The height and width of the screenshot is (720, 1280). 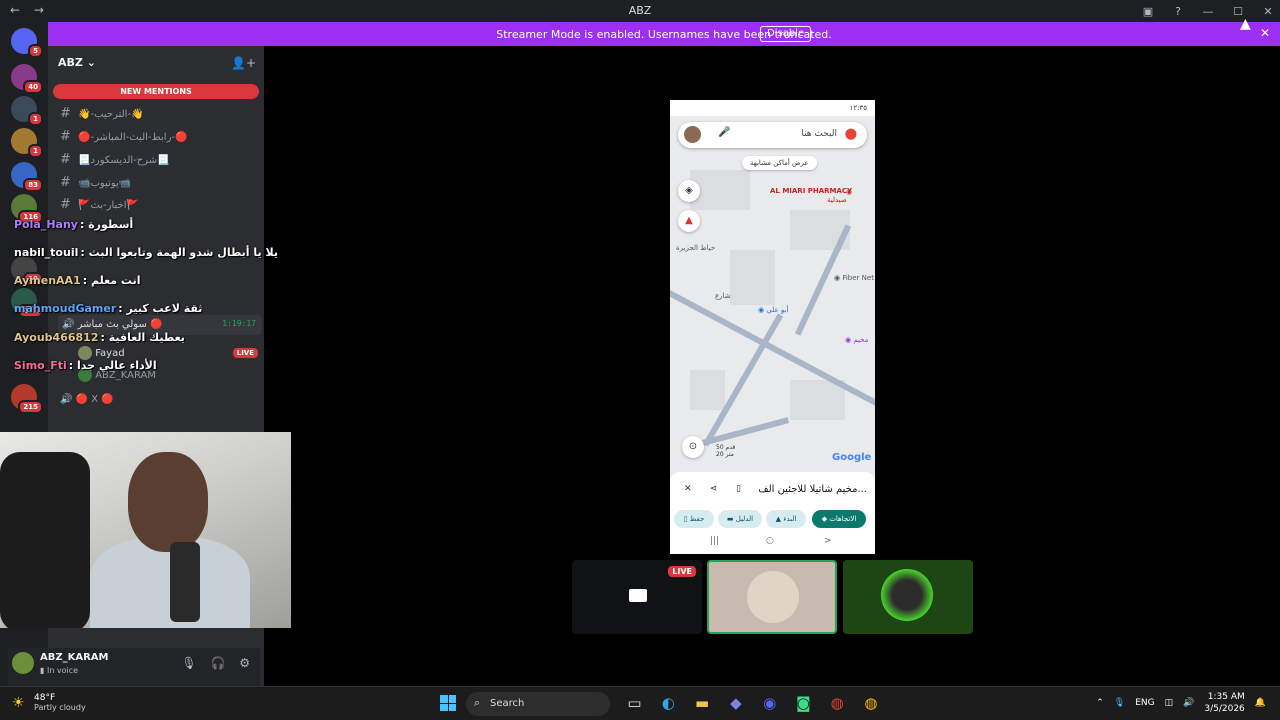 I want to click on map-scale: 50 قدم 20 متر, so click(x=726, y=451).